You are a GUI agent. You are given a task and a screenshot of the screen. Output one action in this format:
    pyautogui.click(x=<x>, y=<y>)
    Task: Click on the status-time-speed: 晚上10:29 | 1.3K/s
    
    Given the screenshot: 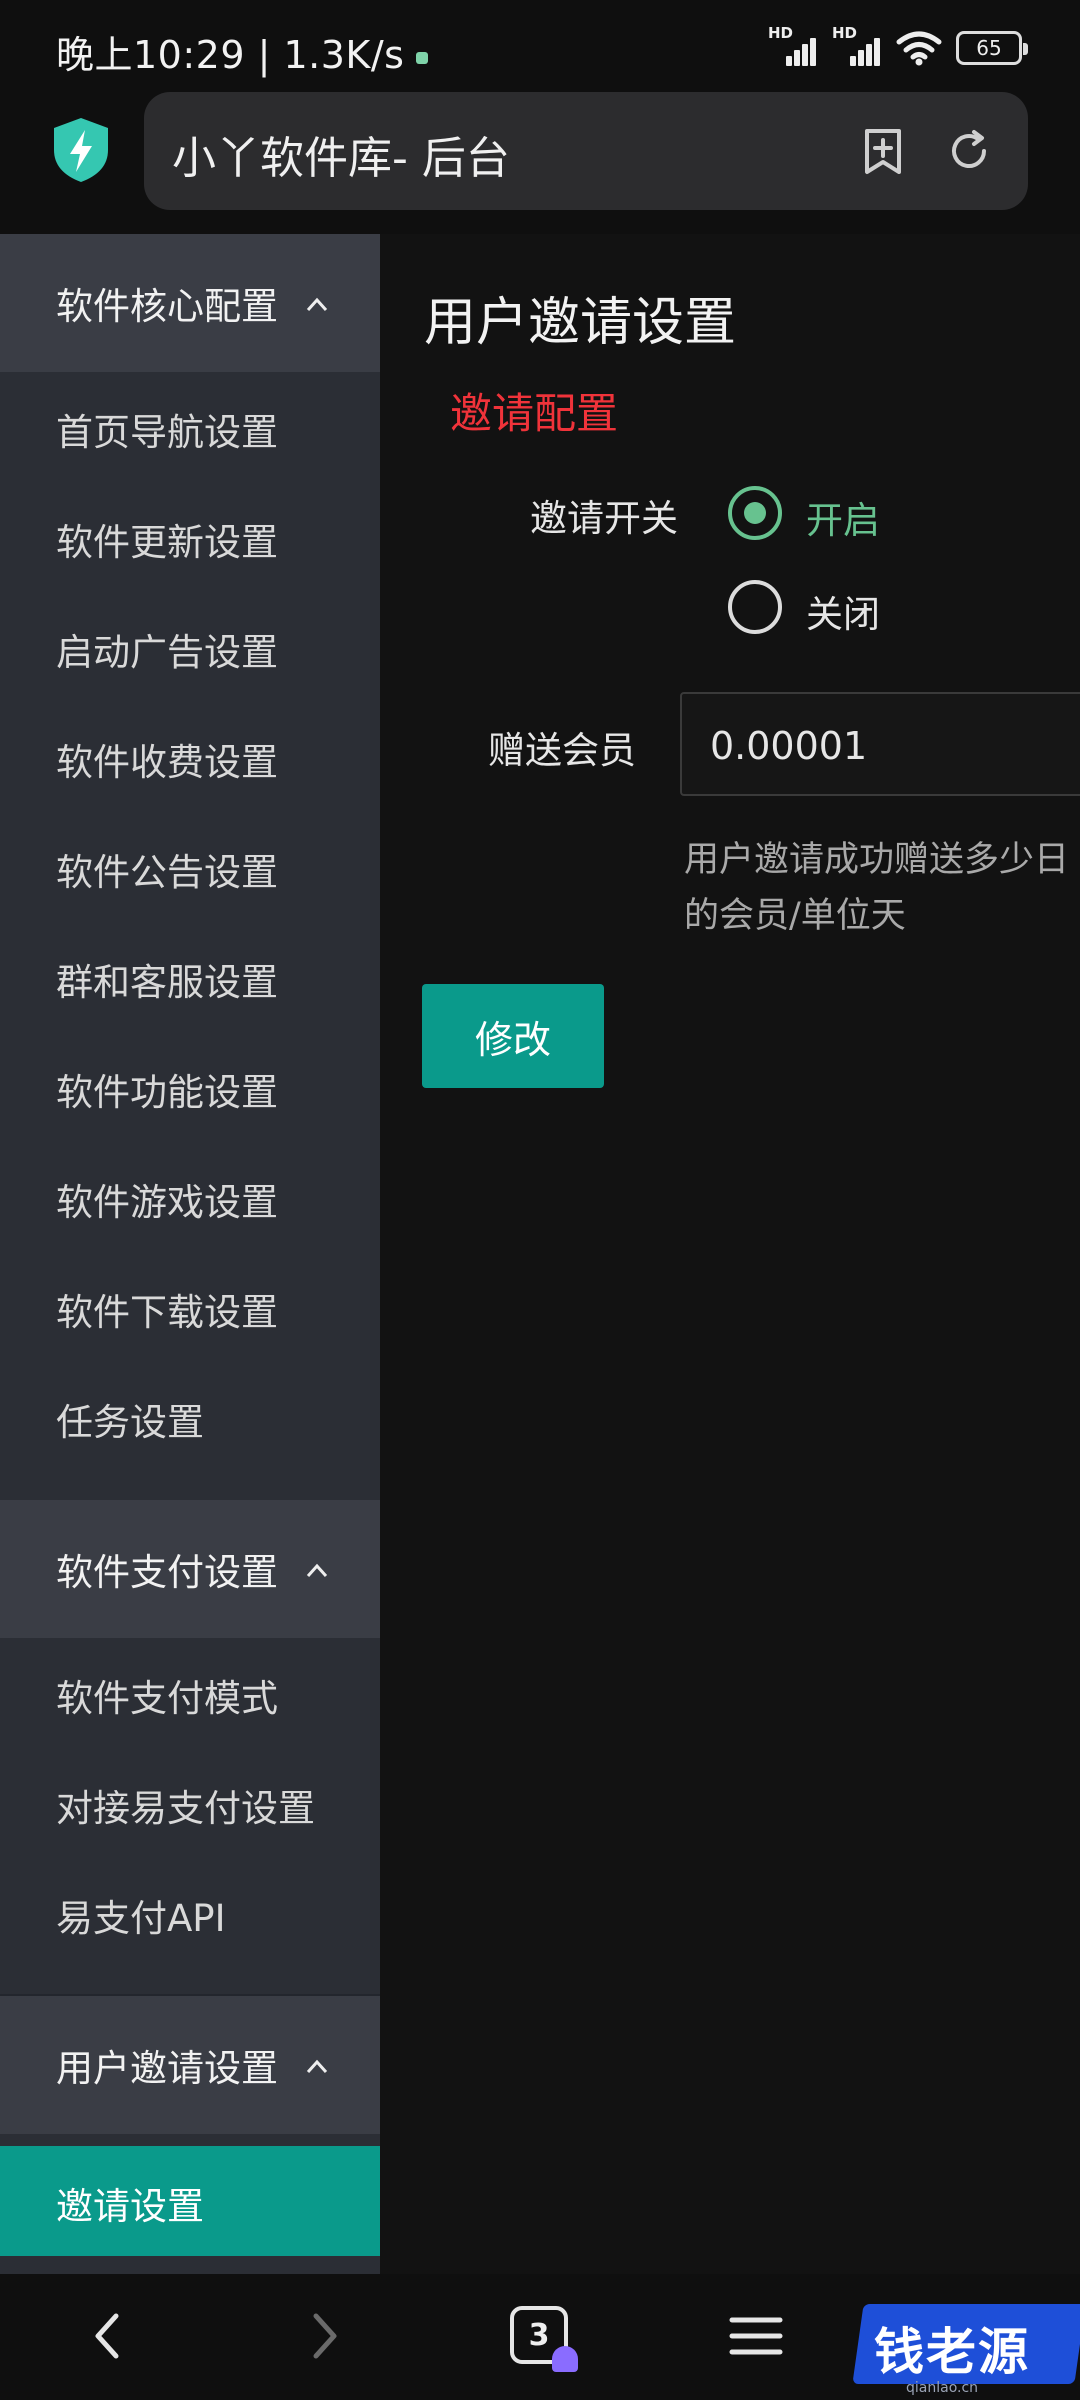 What is the action you would take?
    pyautogui.click(x=242, y=51)
    